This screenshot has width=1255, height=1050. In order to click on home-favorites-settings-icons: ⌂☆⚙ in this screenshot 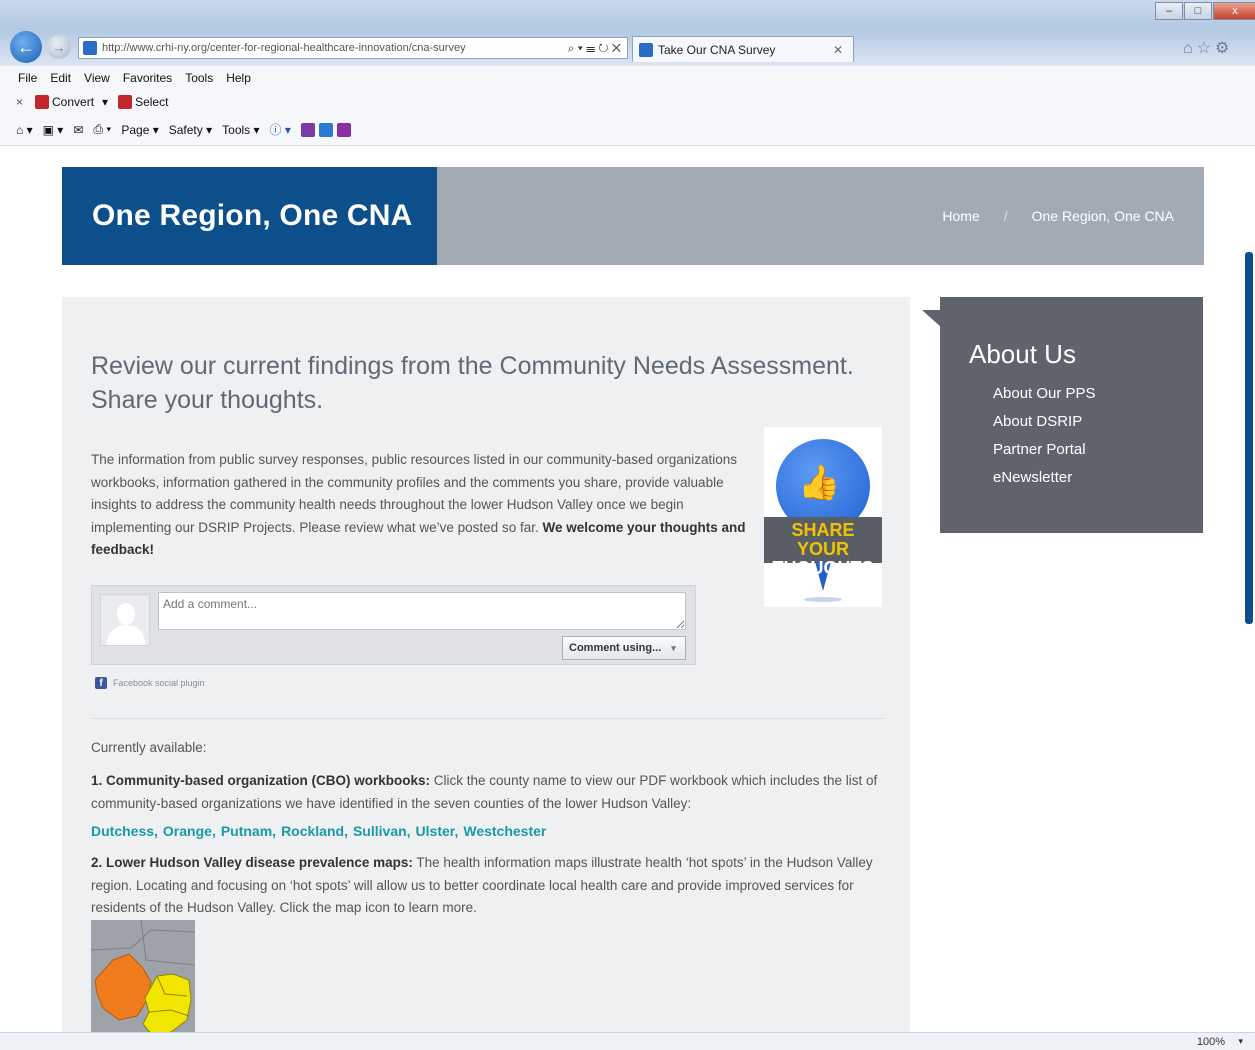, I will do `click(1208, 48)`.